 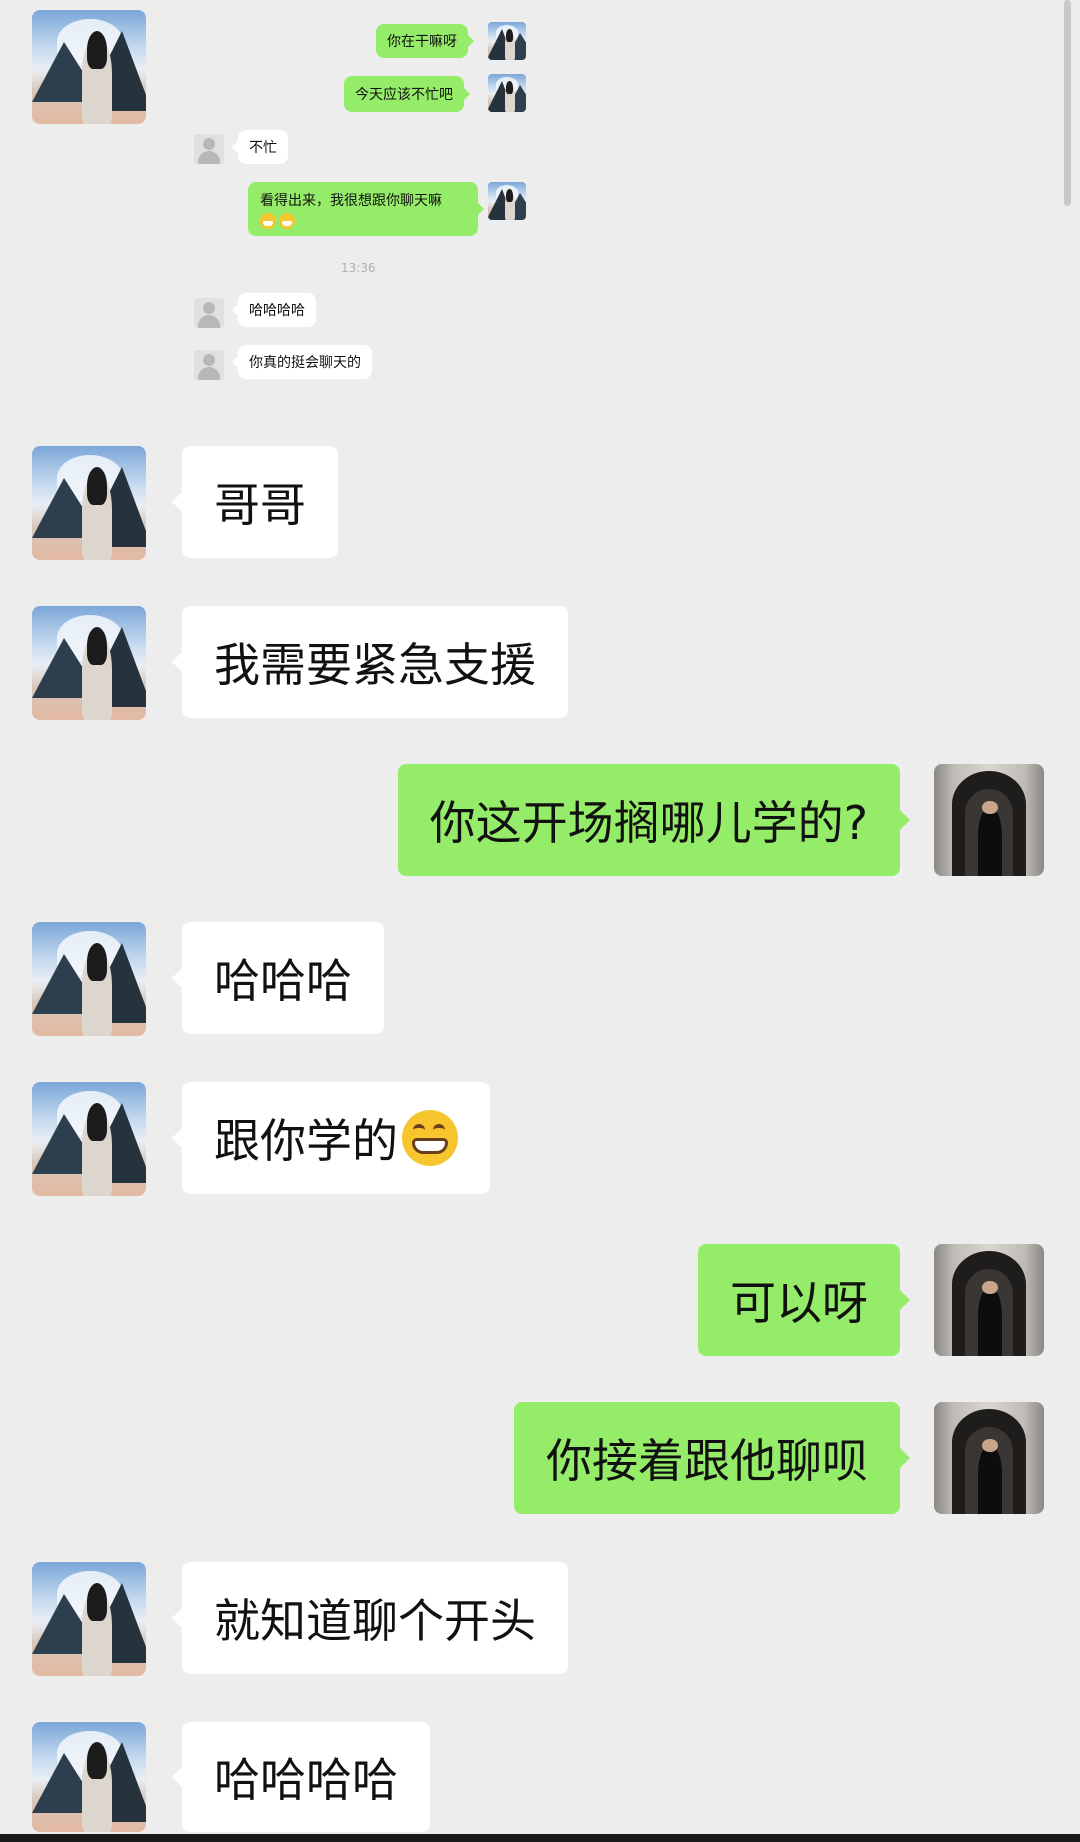 I want to click on message-text: 我需要紧急支援, so click(x=375, y=665).